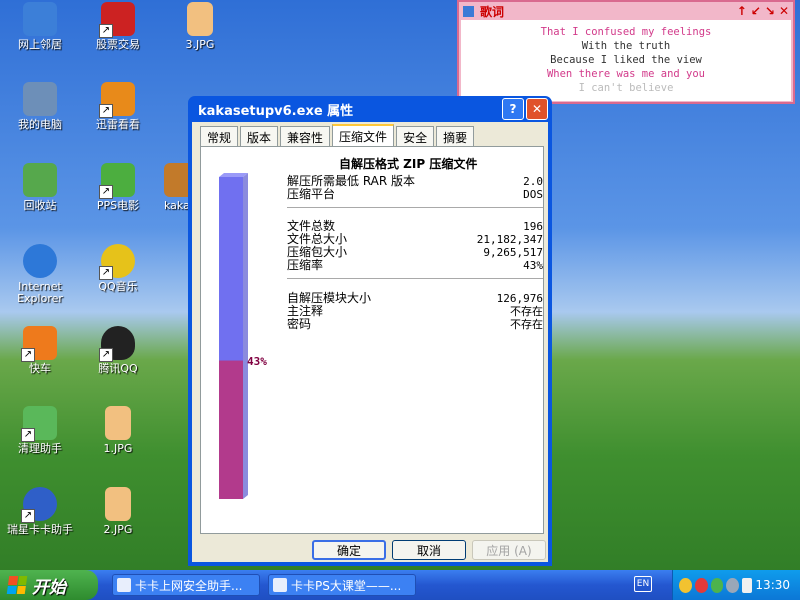 The image size is (800, 600). I want to click on lyrics-title: 歌词, so click(492, 11).